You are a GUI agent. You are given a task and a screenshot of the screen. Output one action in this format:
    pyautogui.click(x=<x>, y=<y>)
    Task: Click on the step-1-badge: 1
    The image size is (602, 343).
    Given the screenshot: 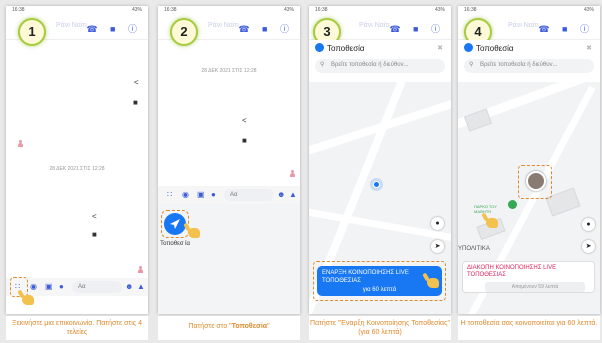 What is the action you would take?
    pyautogui.click(x=32, y=32)
    